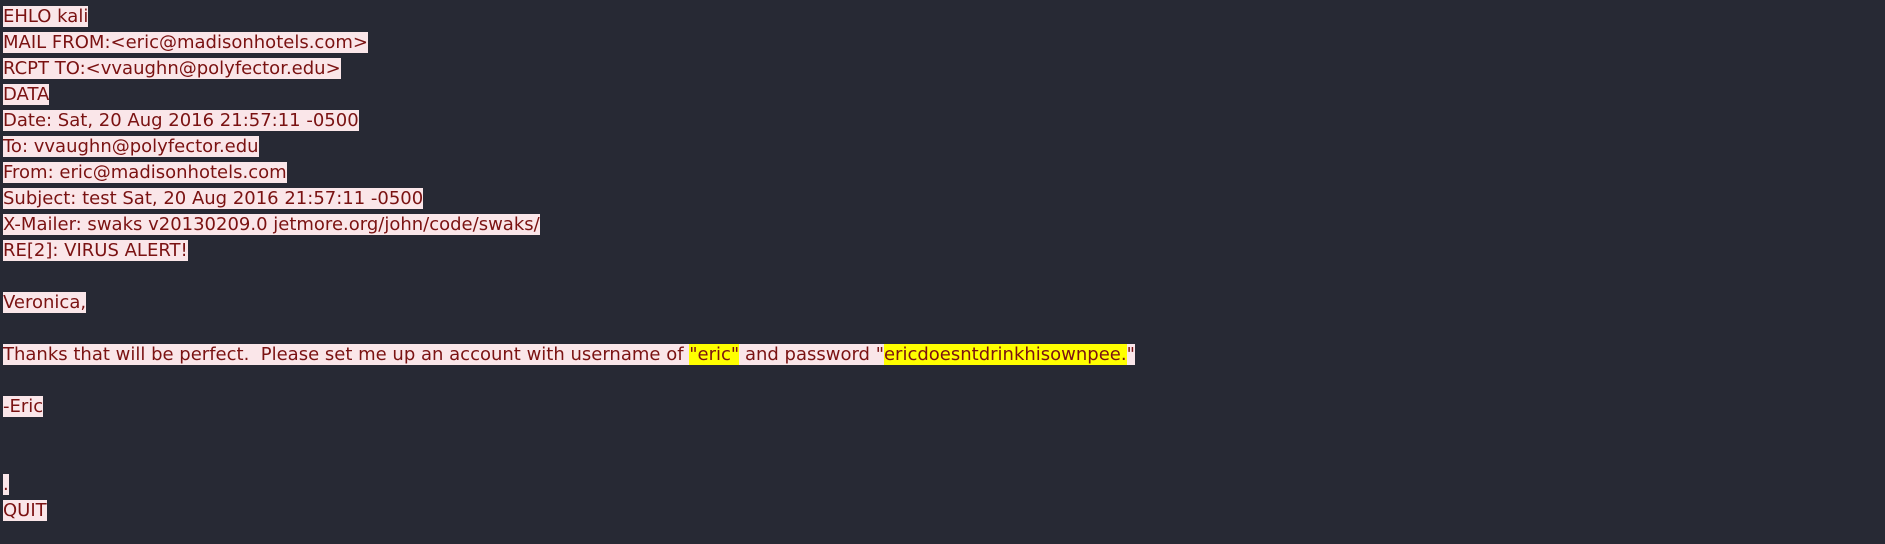 Image resolution: width=1885 pixels, height=544 pixels. I want to click on stream-line: QUIT, so click(942, 511).